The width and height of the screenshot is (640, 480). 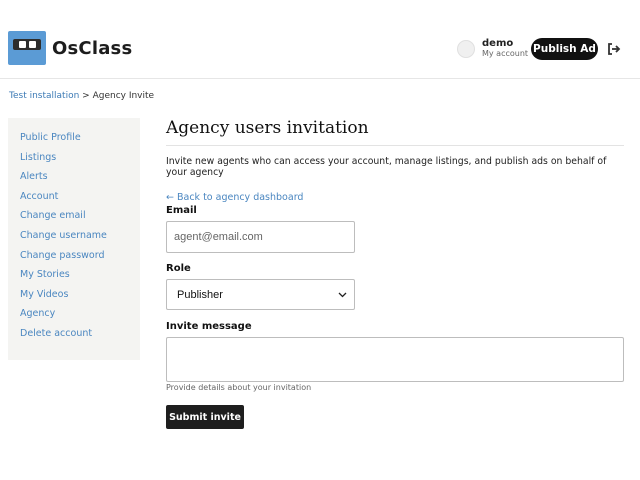 I want to click on site-logo: OsClass, so click(x=70, y=48).